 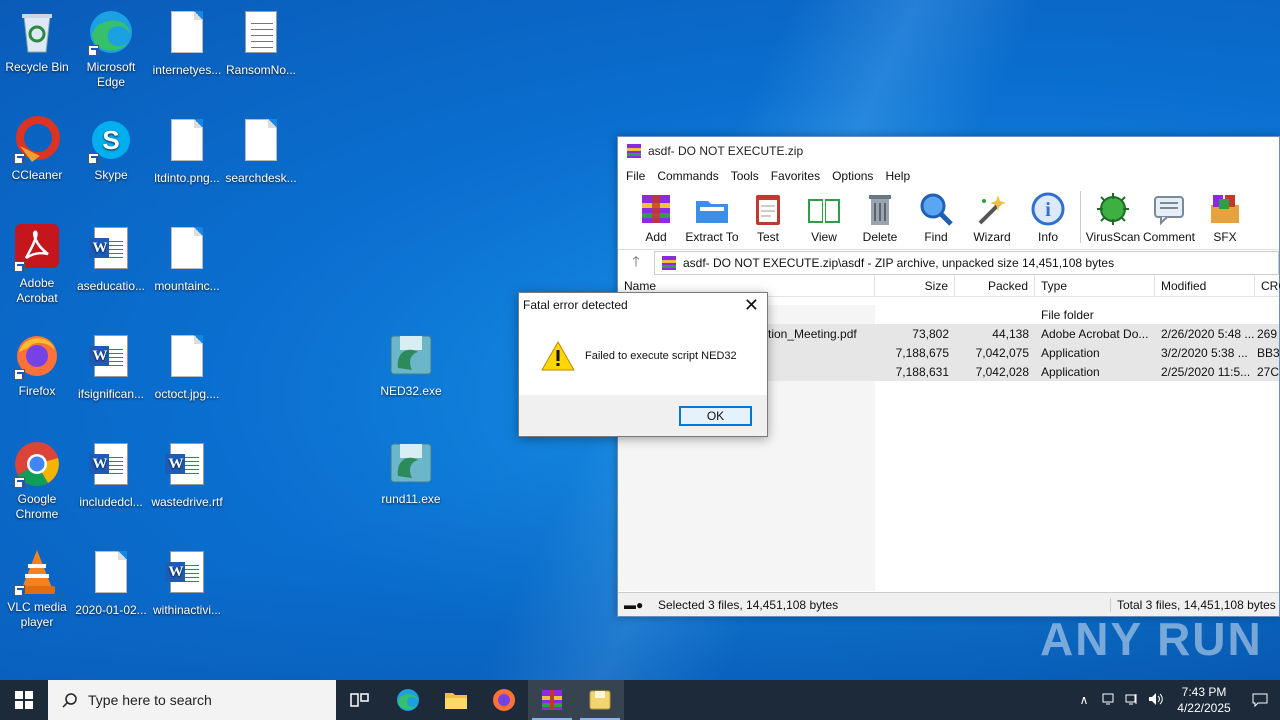 What do you see at coordinates (111, 149) in the screenshot?
I see `desktop-icon-skype: S Skype` at bounding box center [111, 149].